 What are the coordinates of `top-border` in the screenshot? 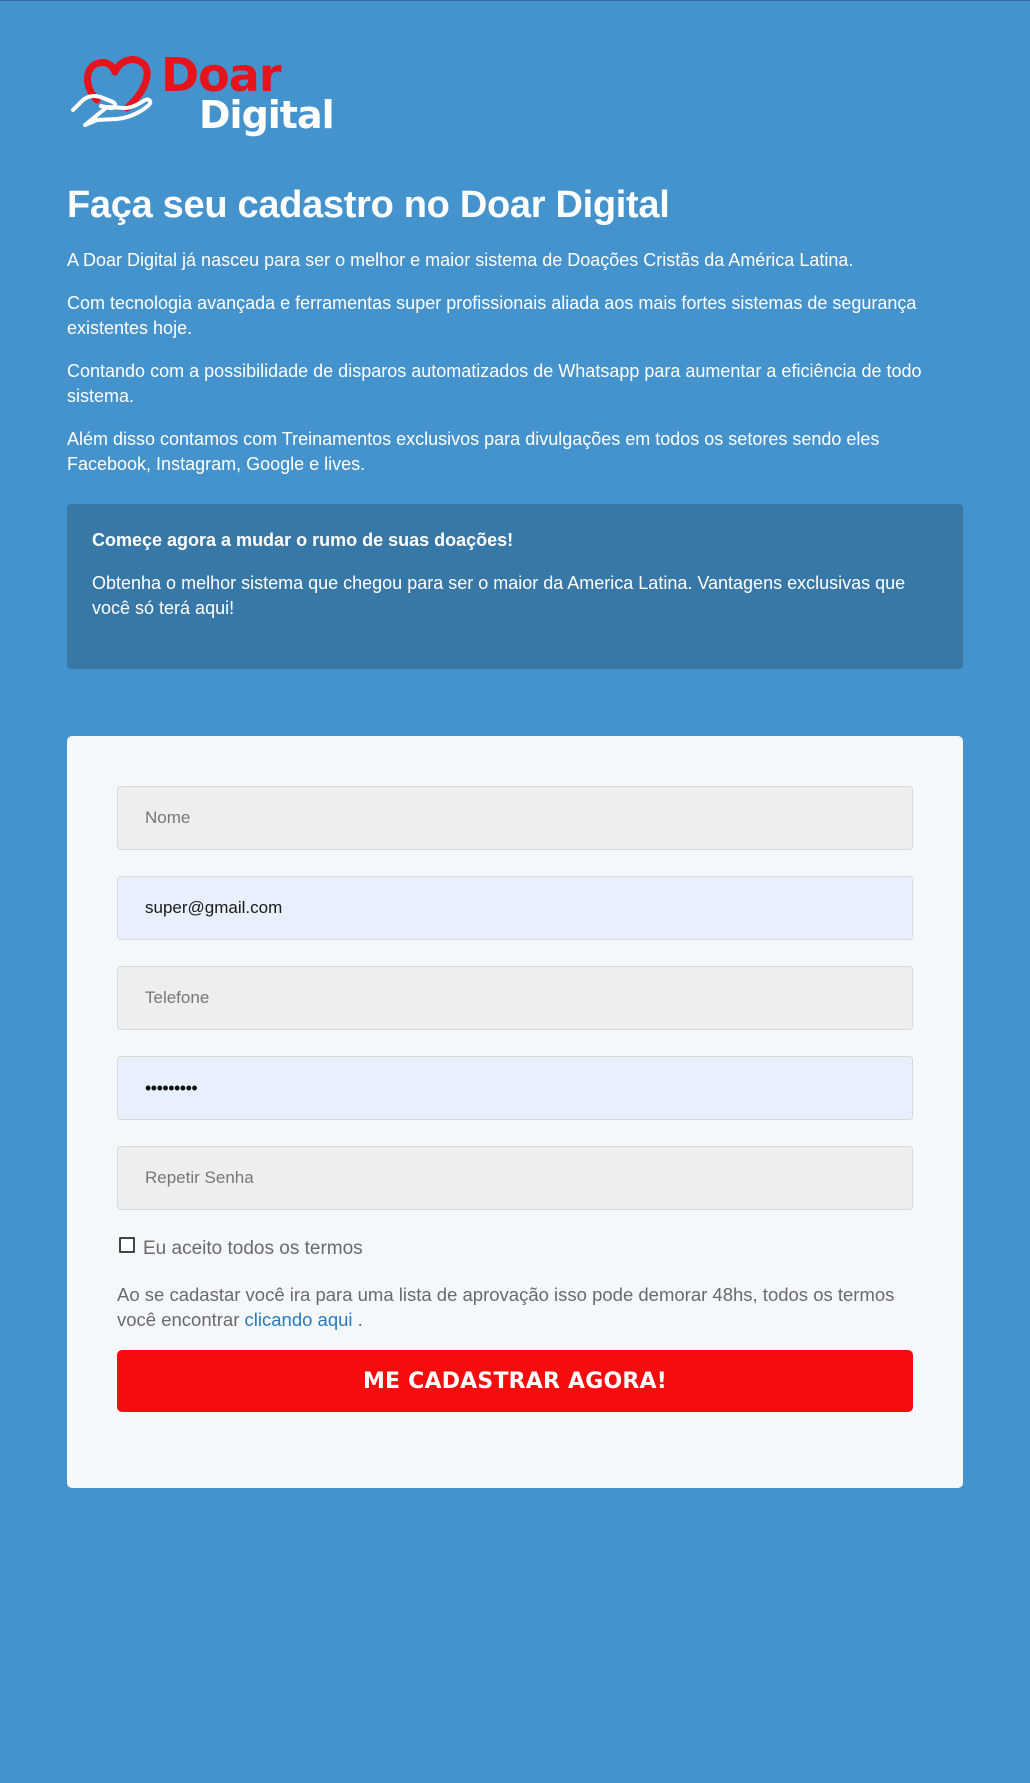 It's located at (515, 0).